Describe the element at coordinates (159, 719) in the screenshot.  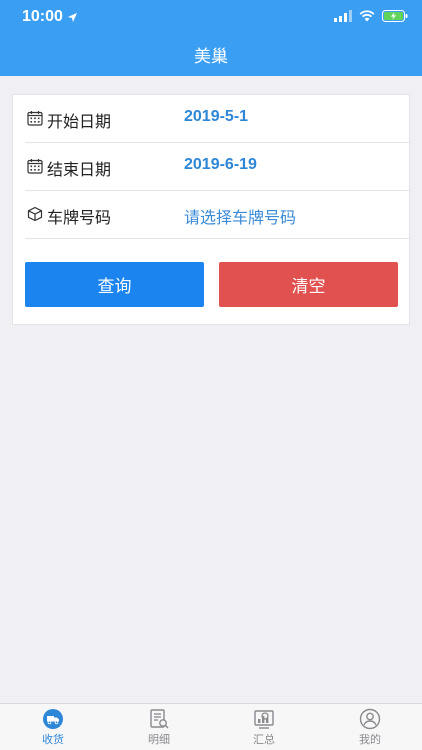
I see `document-search-icon` at that location.